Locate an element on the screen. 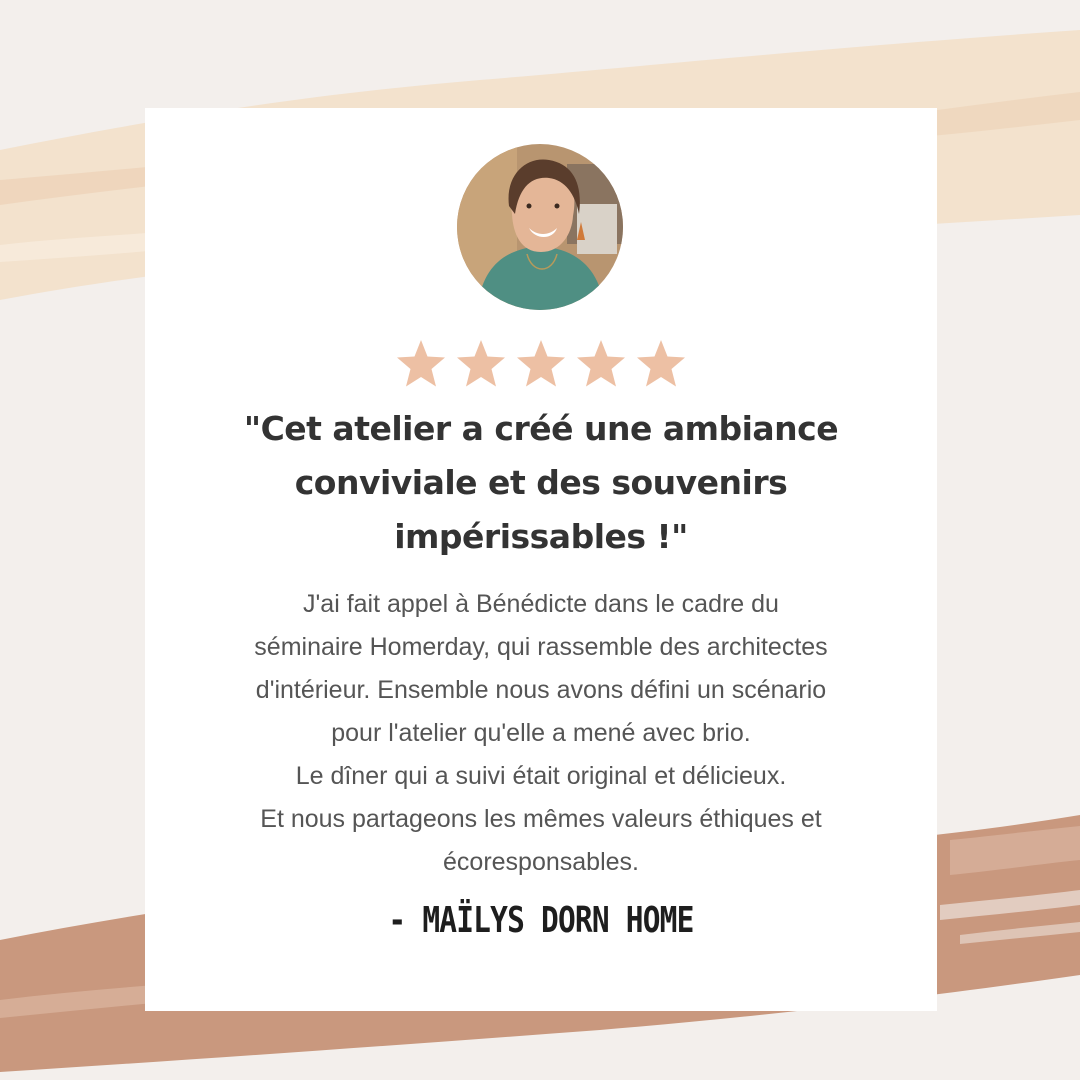 Image resolution: width=1080 pixels, height=1080 pixels. avatar is located at coordinates (540, 227).